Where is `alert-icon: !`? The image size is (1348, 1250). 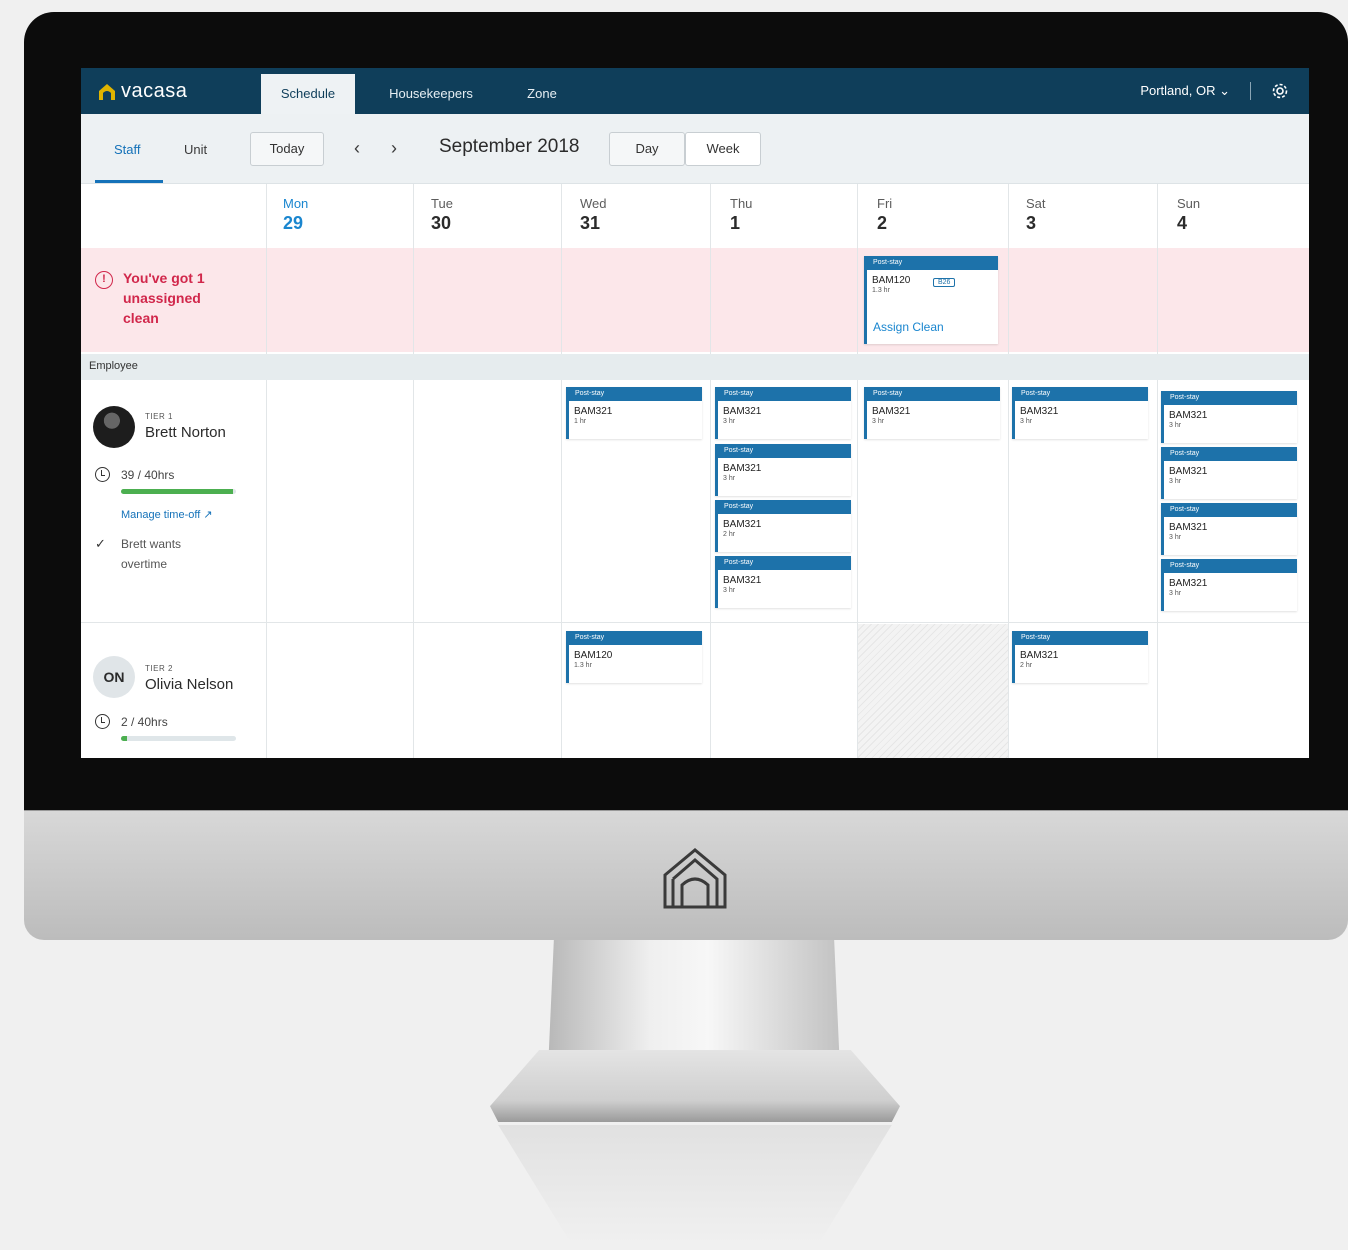 alert-icon: ! is located at coordinates (104, 280).